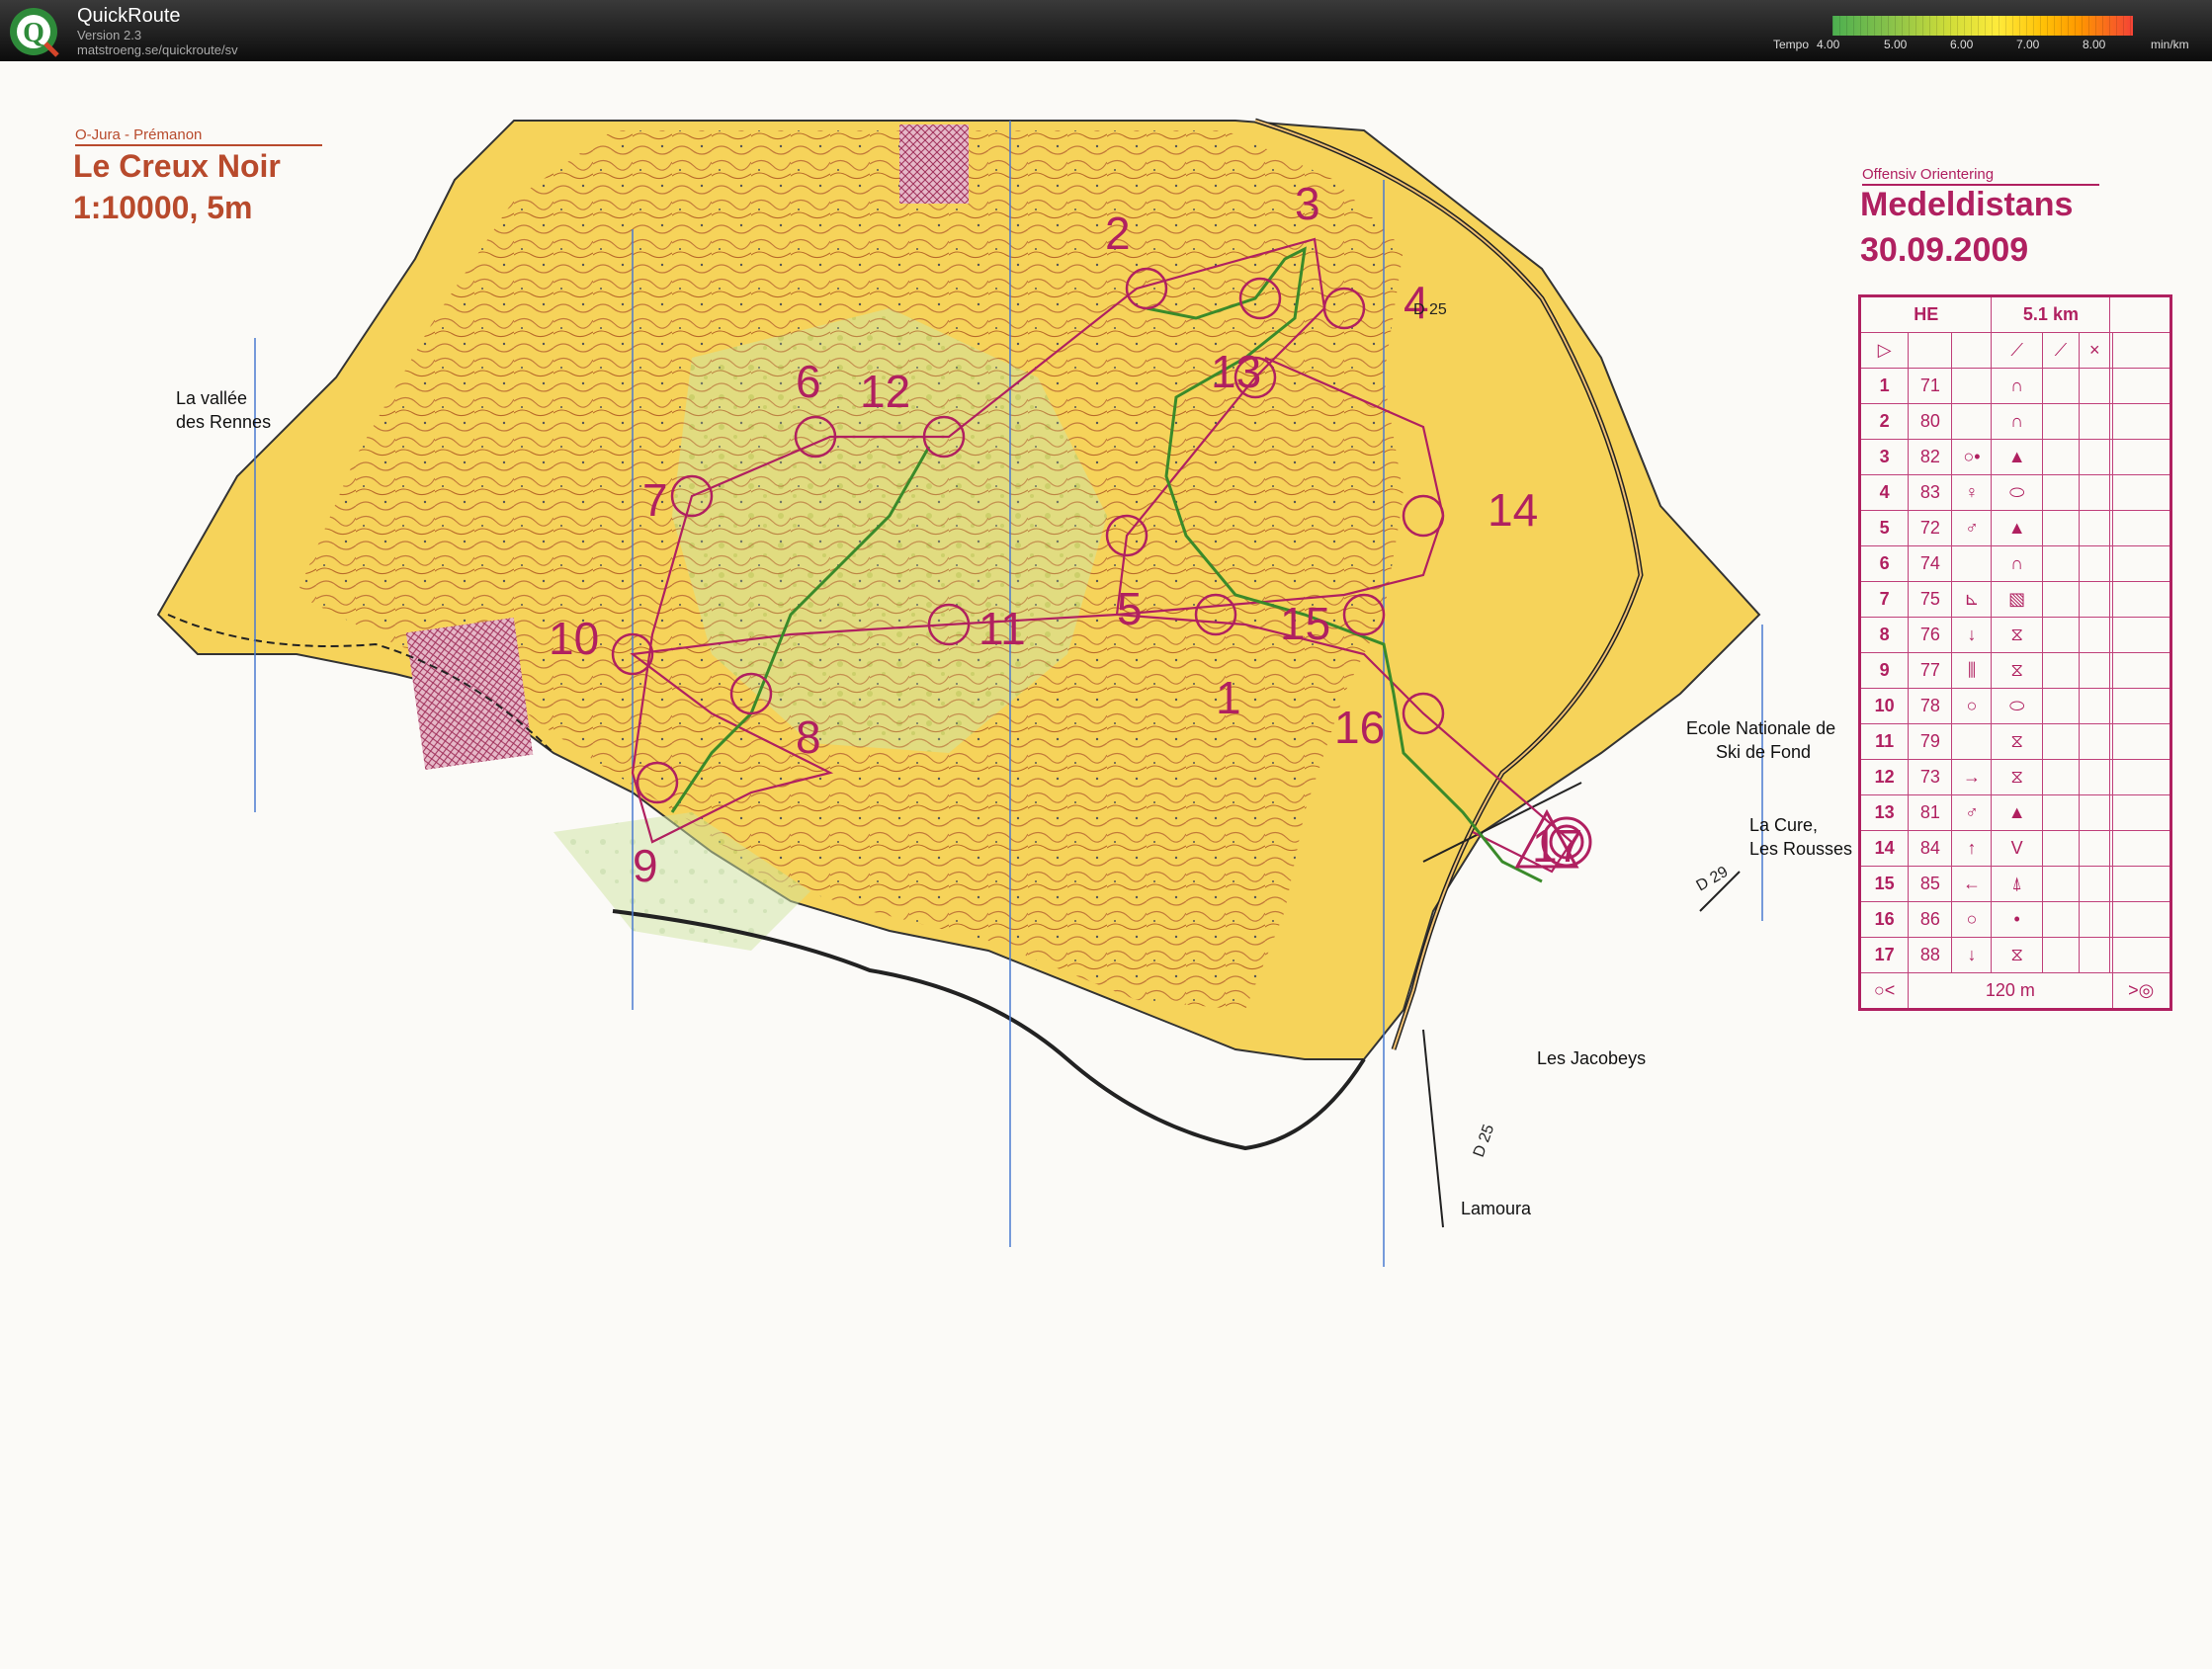 The image size is (2212, 1669). What do you see at coordinates (1930, 777) in the screenshot?
I see `control-code-cell: 73` at bounding box center [1930, 777].